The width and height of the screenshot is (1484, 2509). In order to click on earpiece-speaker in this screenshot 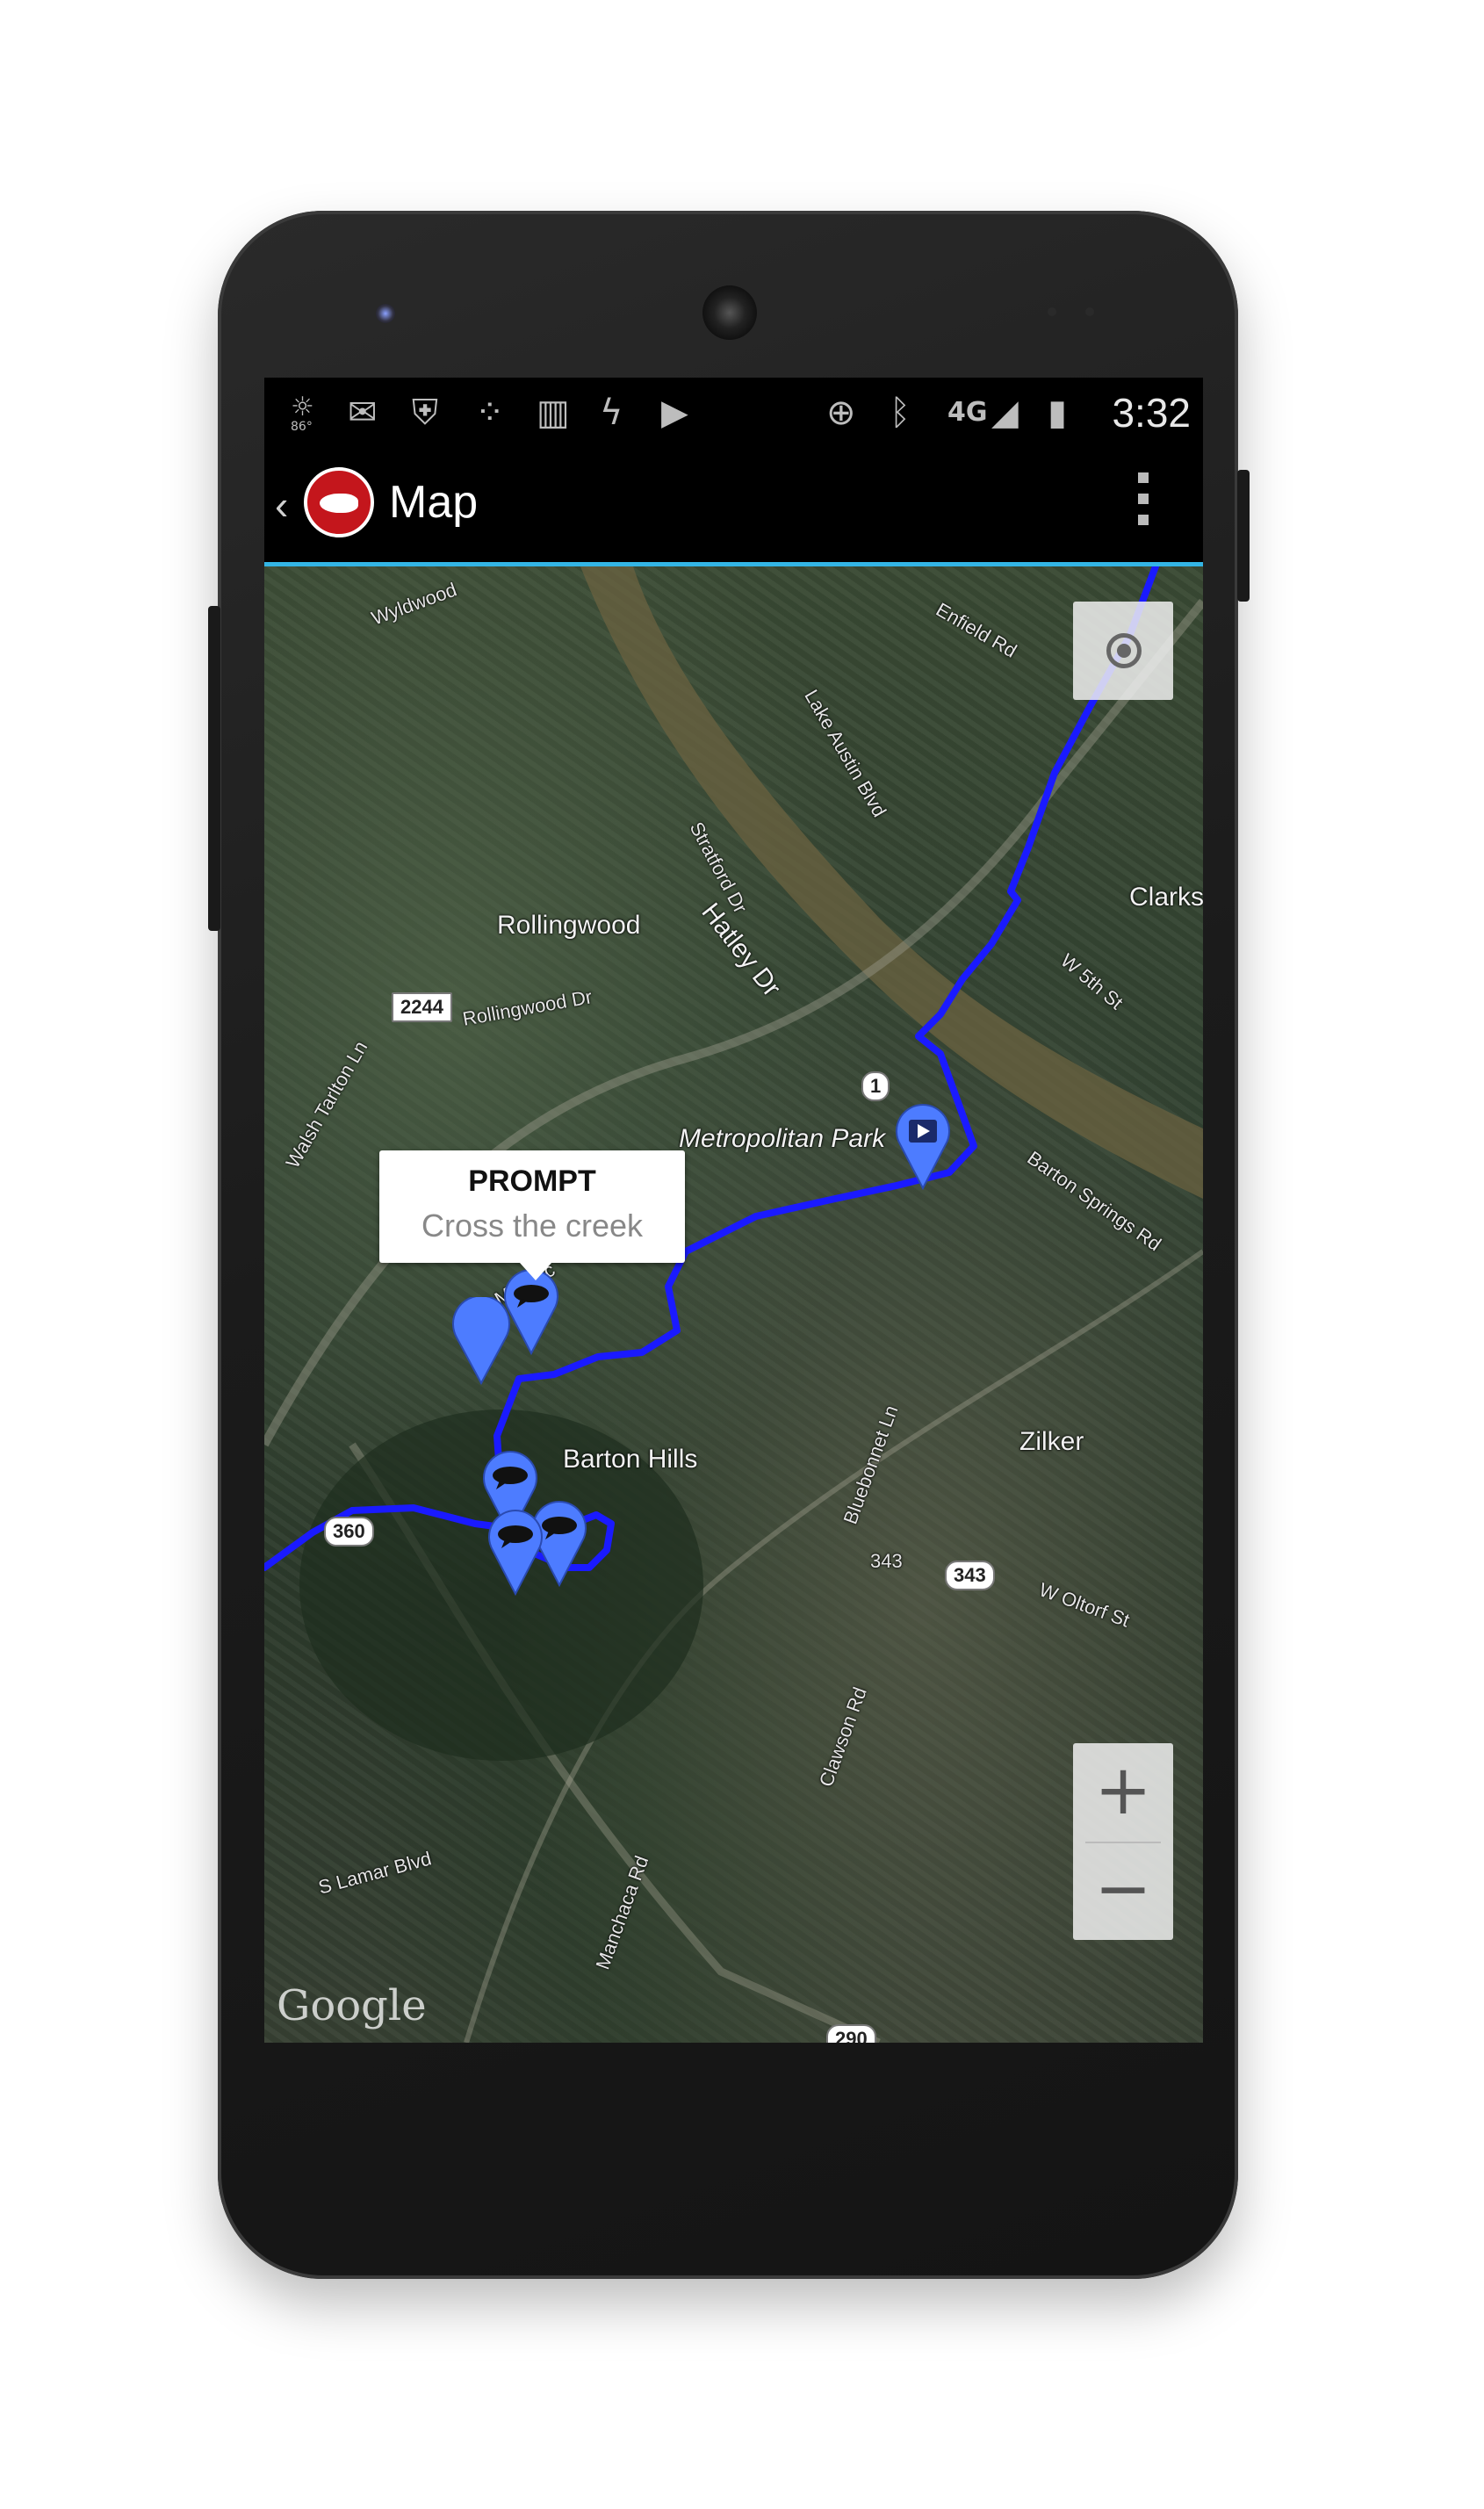, I will do `click(729, 312)`.